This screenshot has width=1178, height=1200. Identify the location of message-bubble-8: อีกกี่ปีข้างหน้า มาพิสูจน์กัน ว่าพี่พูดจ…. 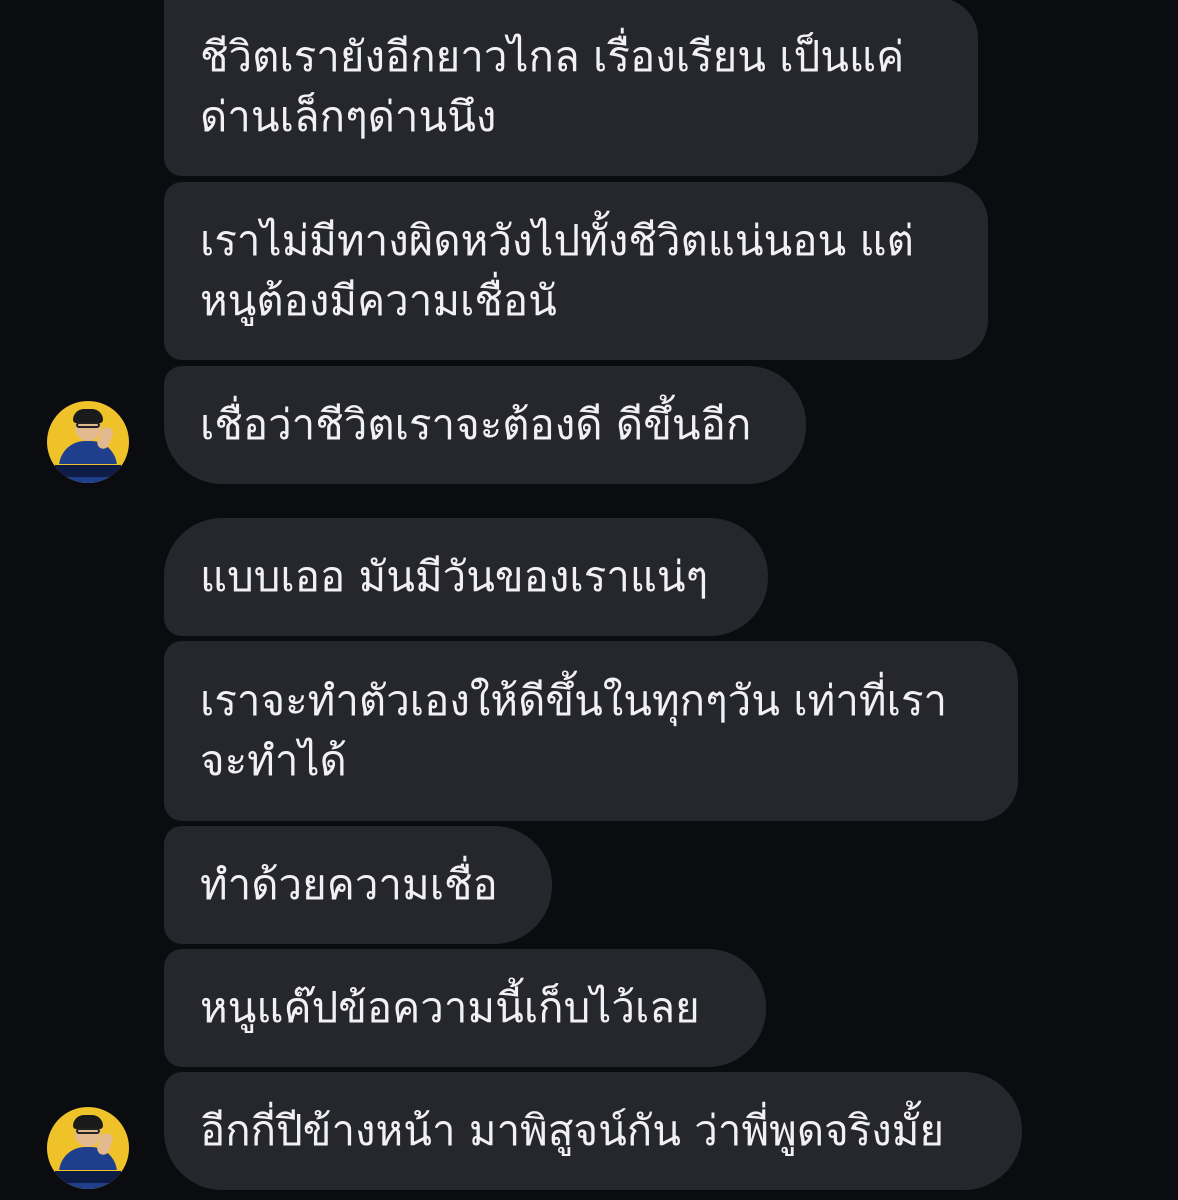
(593, 1131).